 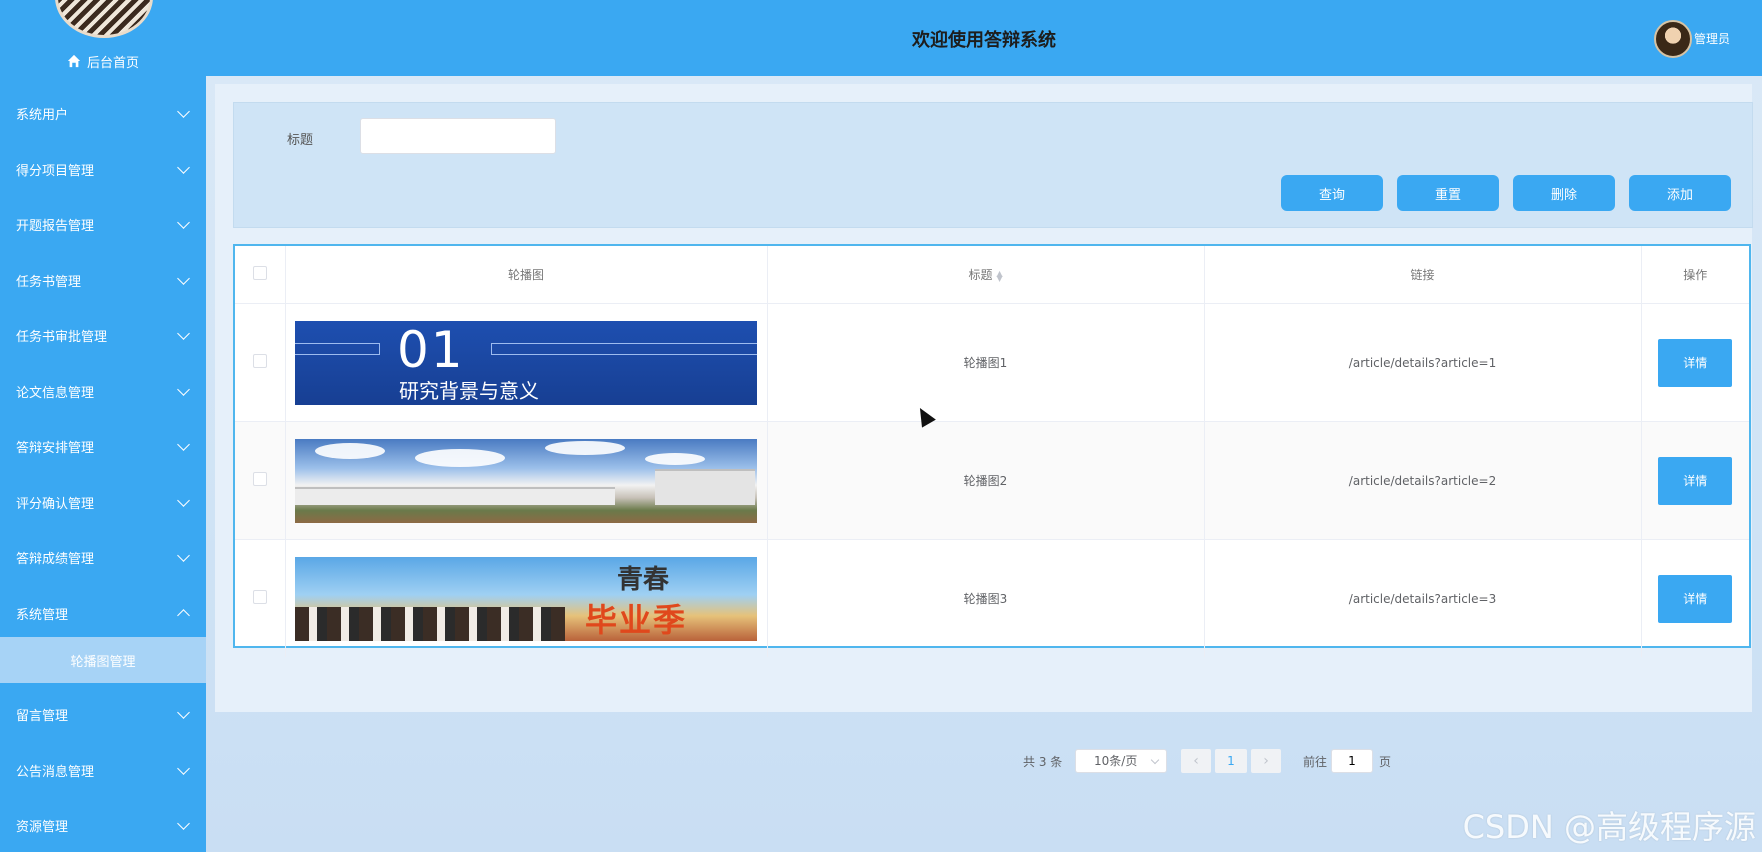 I want to click on app-title: 欢迎使用答辩系统, so click(x=984, y=40).